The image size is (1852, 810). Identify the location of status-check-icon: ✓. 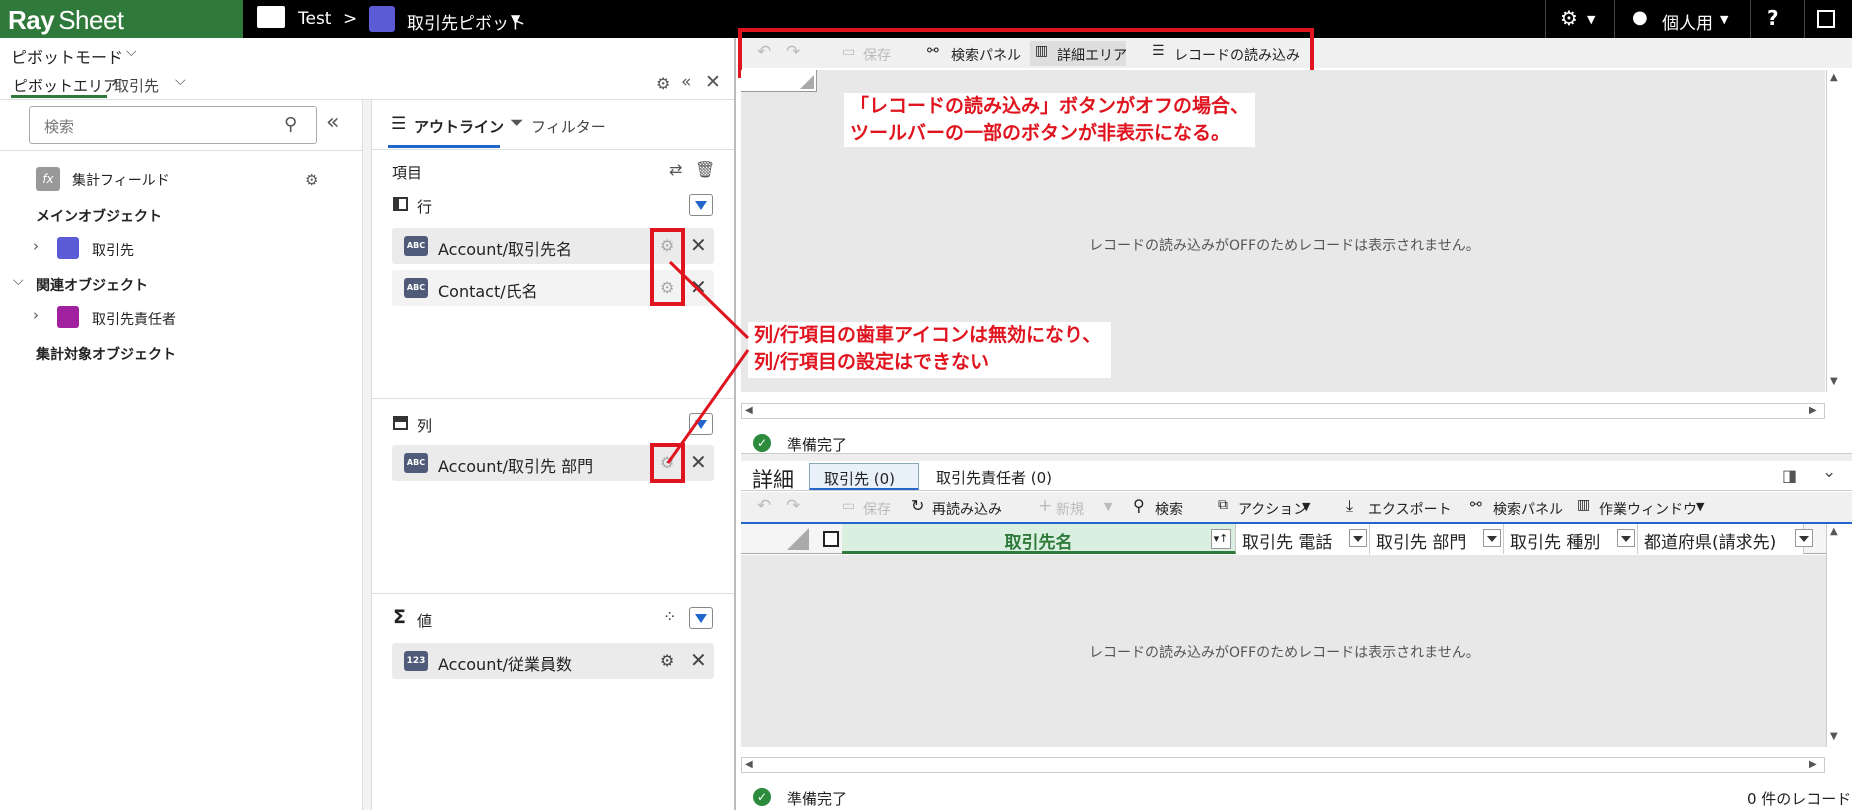
(762, 797).